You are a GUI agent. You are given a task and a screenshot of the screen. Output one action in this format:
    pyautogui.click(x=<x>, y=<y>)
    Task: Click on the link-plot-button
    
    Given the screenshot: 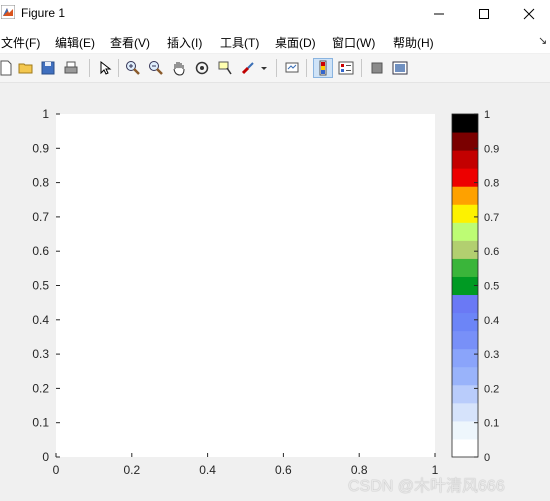 What is the action you would take?
    pyautogui.click(x=292, y=68)
    